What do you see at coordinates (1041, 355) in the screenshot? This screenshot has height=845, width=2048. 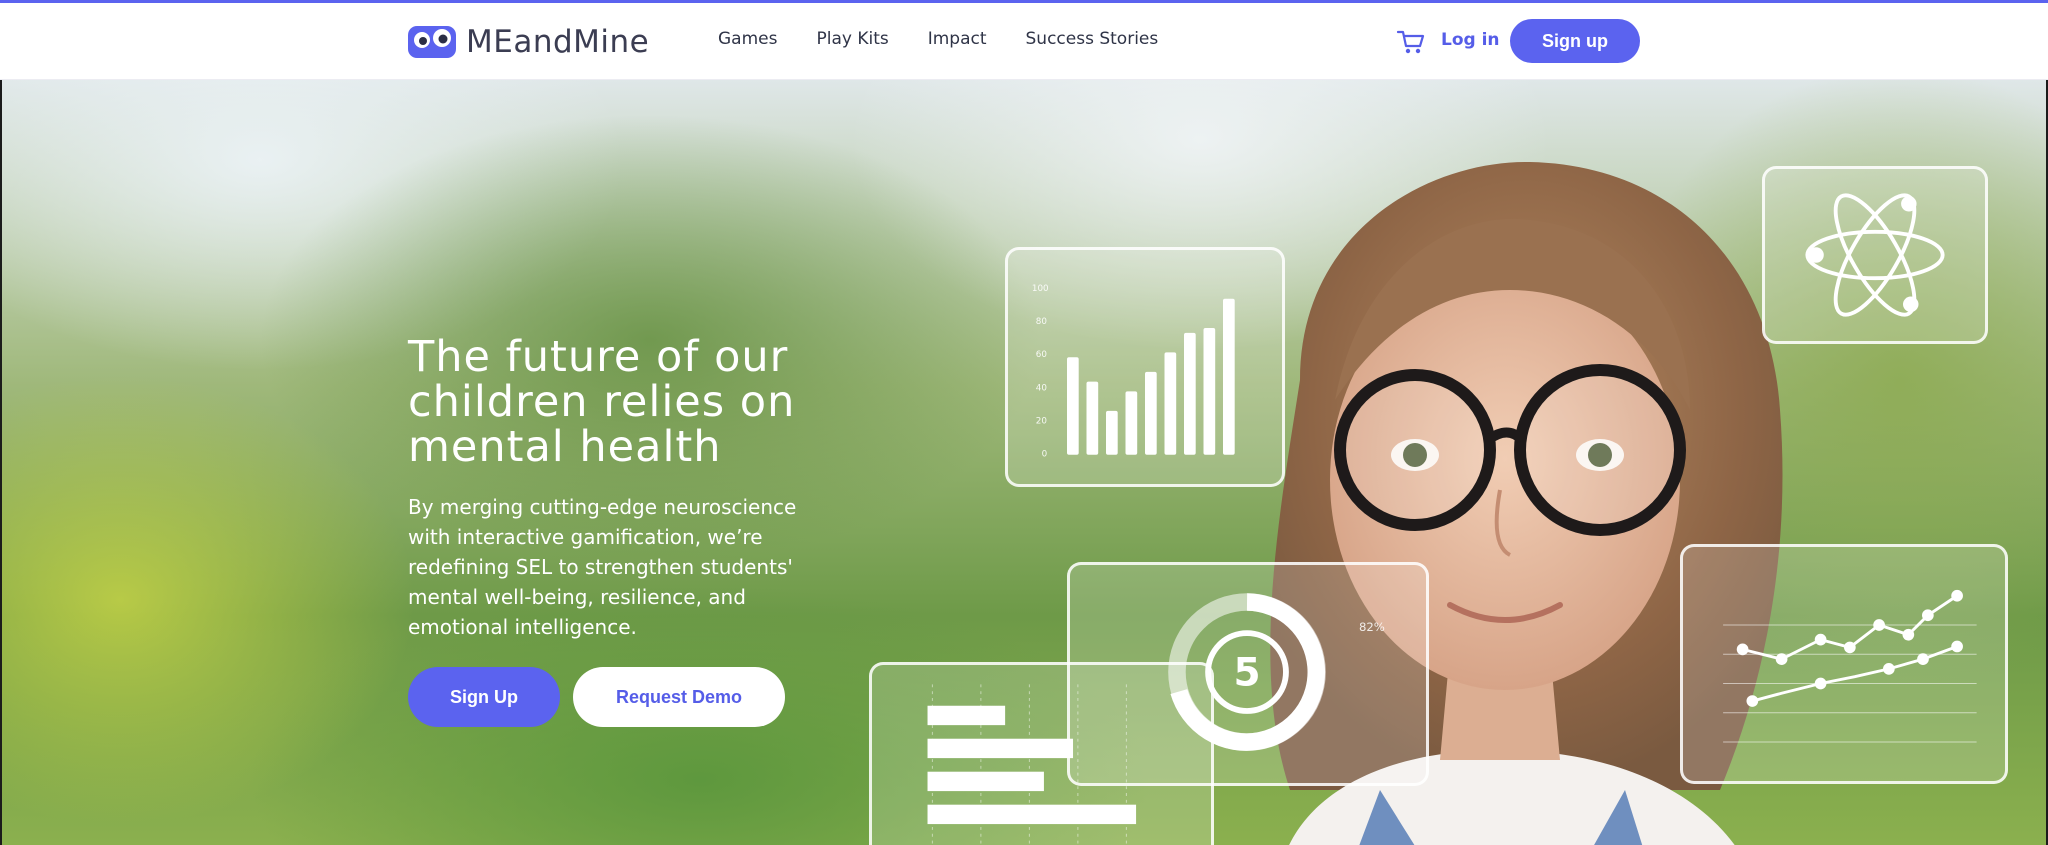 I see `overlay-tick: 60` at bounding box center [1041, 355].